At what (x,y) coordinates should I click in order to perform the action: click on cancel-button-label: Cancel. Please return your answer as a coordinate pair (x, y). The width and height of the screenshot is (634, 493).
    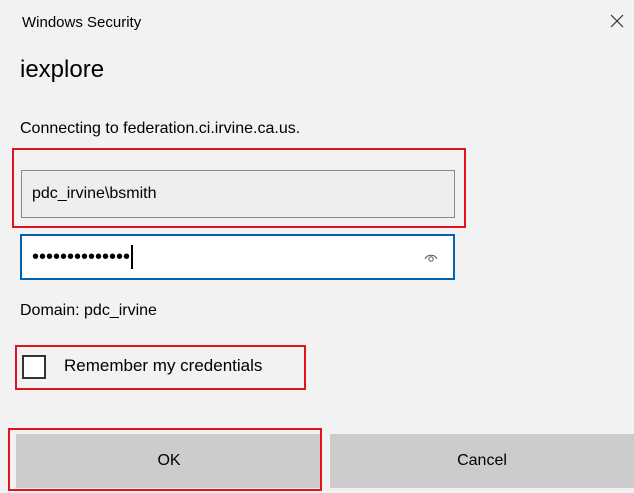
    Looking at the image, I should click on (482, 460).